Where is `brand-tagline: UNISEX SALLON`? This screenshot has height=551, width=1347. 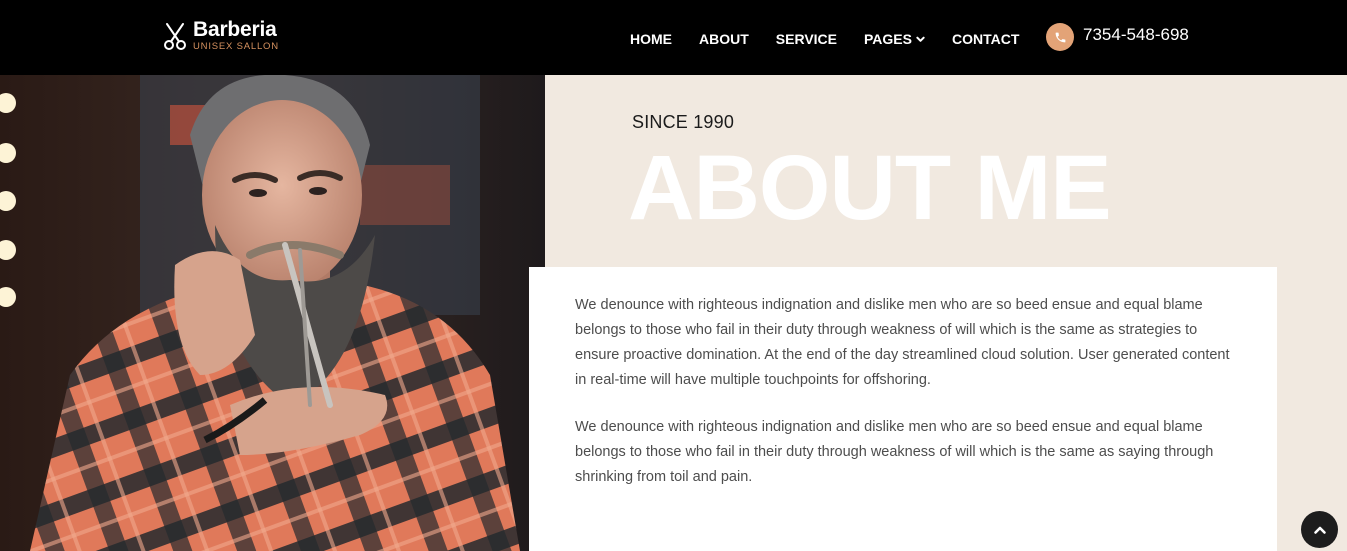 brand-tagline: UNISEX SALLON is located at coordinates (236, 46).